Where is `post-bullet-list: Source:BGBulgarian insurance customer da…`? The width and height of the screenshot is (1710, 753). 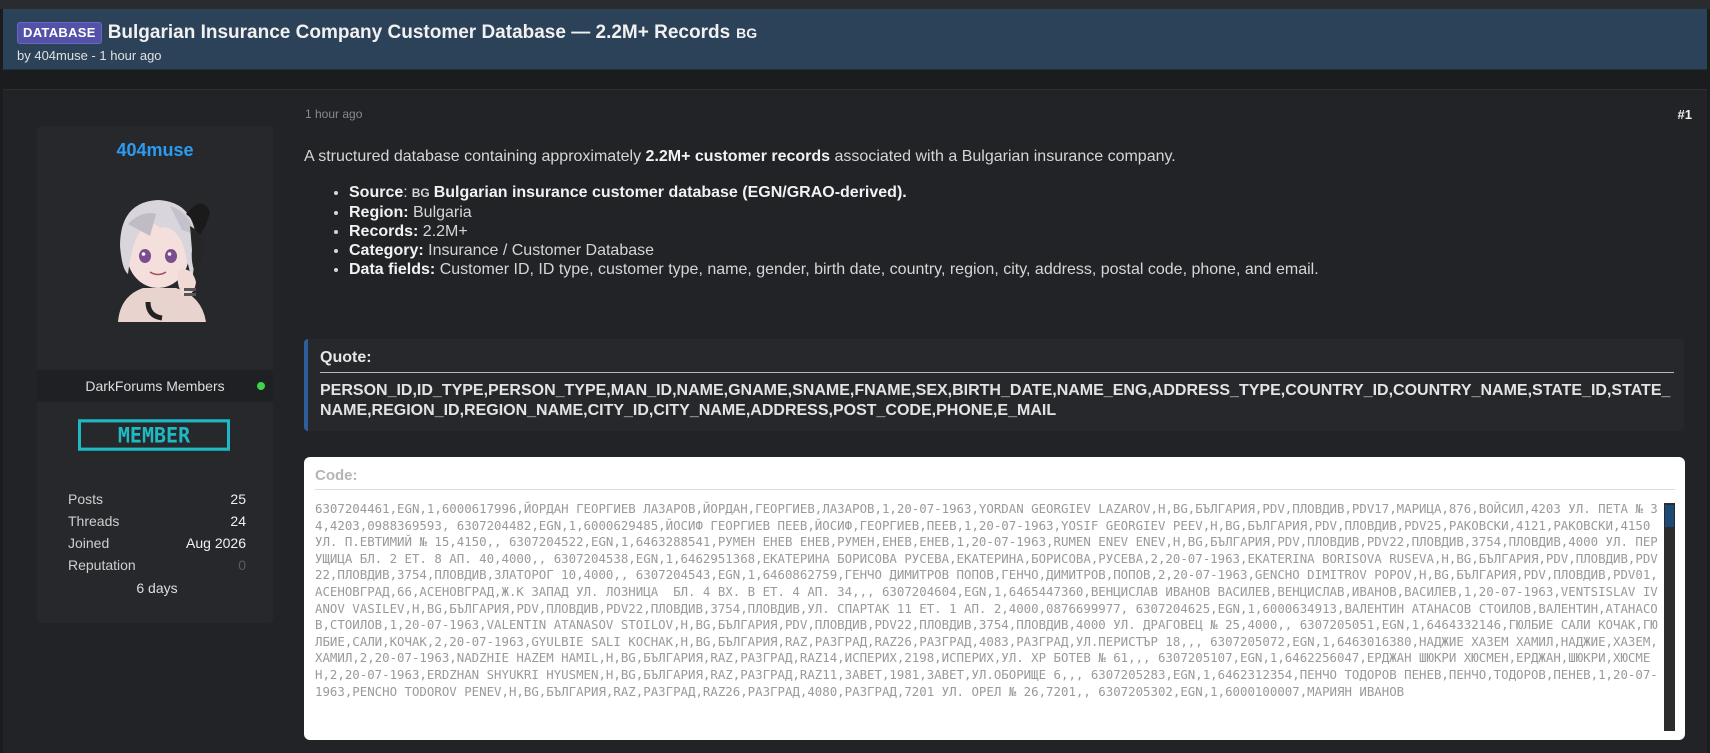
post-bullet-list: Source:BGBulgarian insurance customer da… is located at coordinates (994, 231).